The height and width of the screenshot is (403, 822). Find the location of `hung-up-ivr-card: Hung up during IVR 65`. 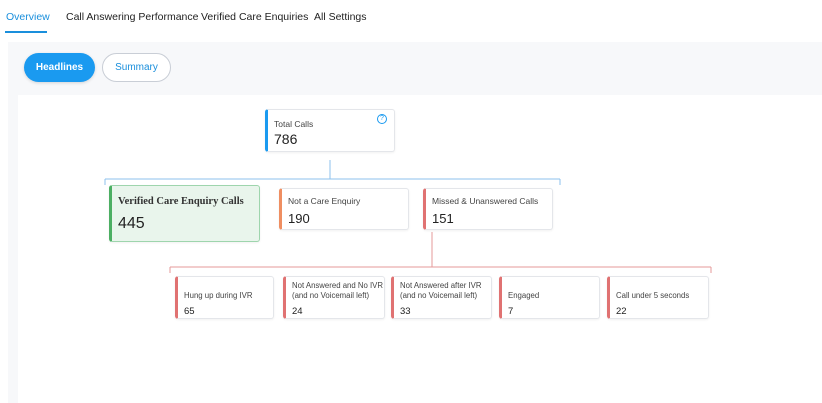

hung-up-ivr-card: Hung up during IVR 65 is located at coordinates (224, 297).